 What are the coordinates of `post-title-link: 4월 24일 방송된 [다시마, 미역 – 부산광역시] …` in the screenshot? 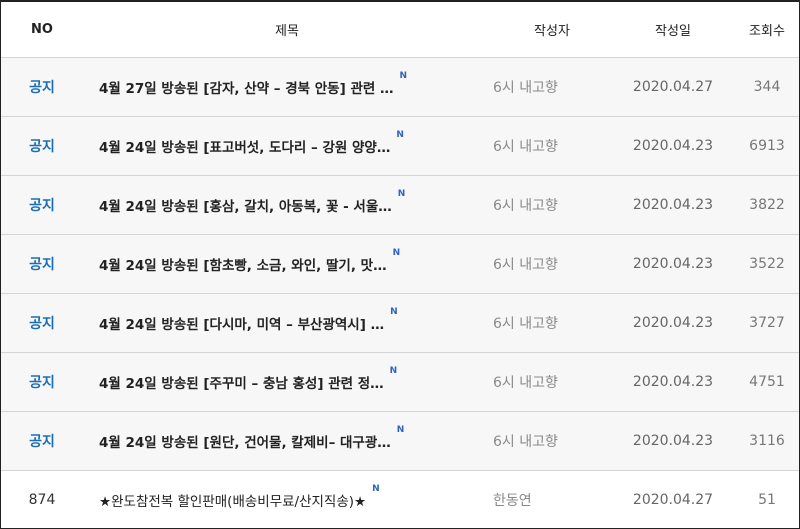 It's located at (241, 323).